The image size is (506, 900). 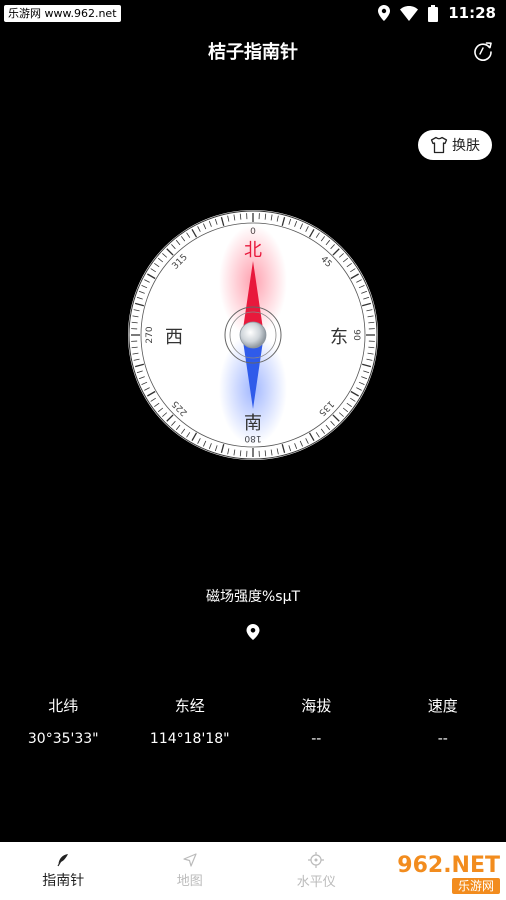 What do you see at coordinates (63, 721) in the screenshot?
I see `info-latitude: 北纬 30°35'33"` at bounding box center [63, 721].